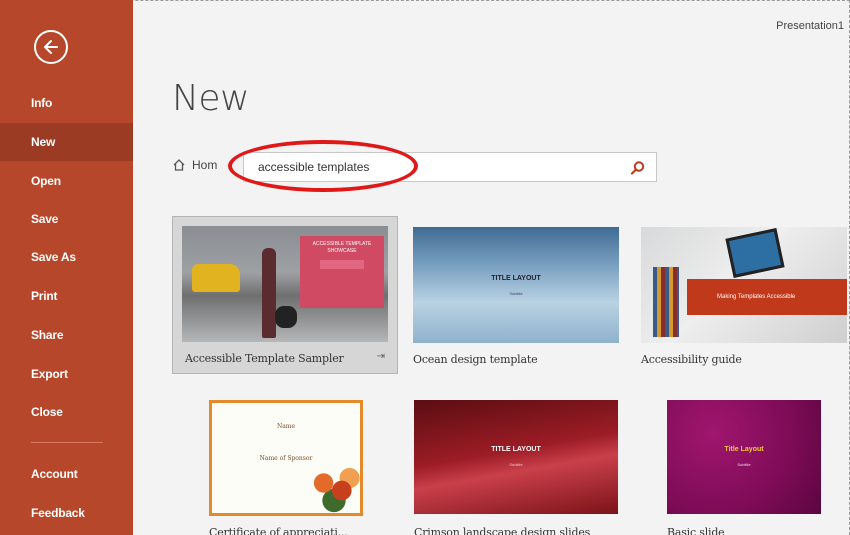  Describe the element at coordinates (334, 488) in the screenshot. I see `flowers-shape` at that location.